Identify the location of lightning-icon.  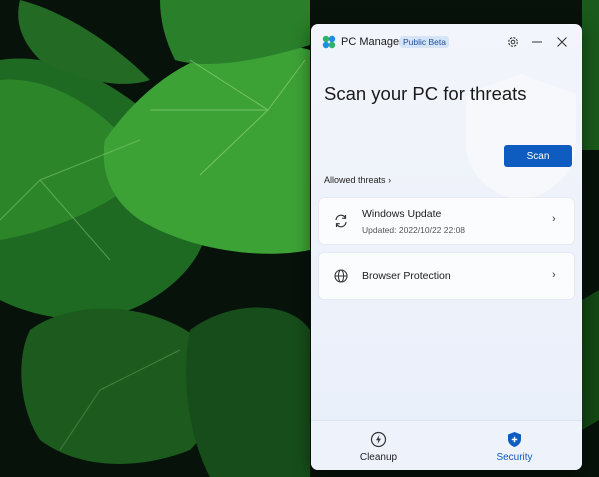
(378, 439).